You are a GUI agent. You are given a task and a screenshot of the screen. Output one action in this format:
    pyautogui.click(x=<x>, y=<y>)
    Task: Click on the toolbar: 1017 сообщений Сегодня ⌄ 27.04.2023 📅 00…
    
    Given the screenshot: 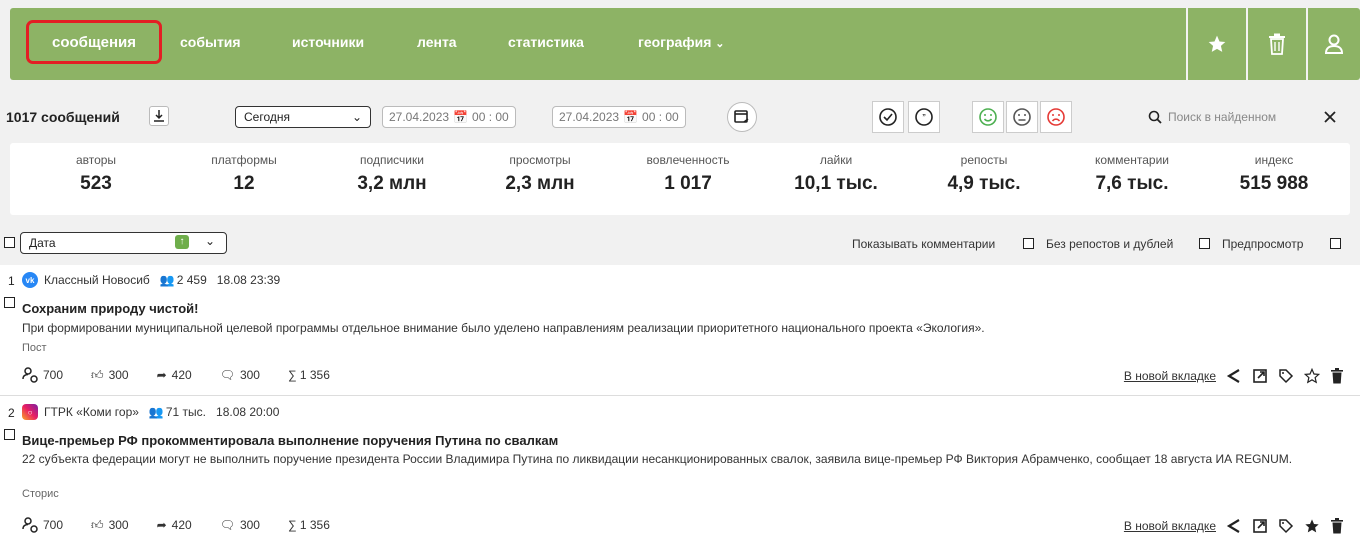 What is the action you would take?
    pyautogui.click(x=680, y=117)
    